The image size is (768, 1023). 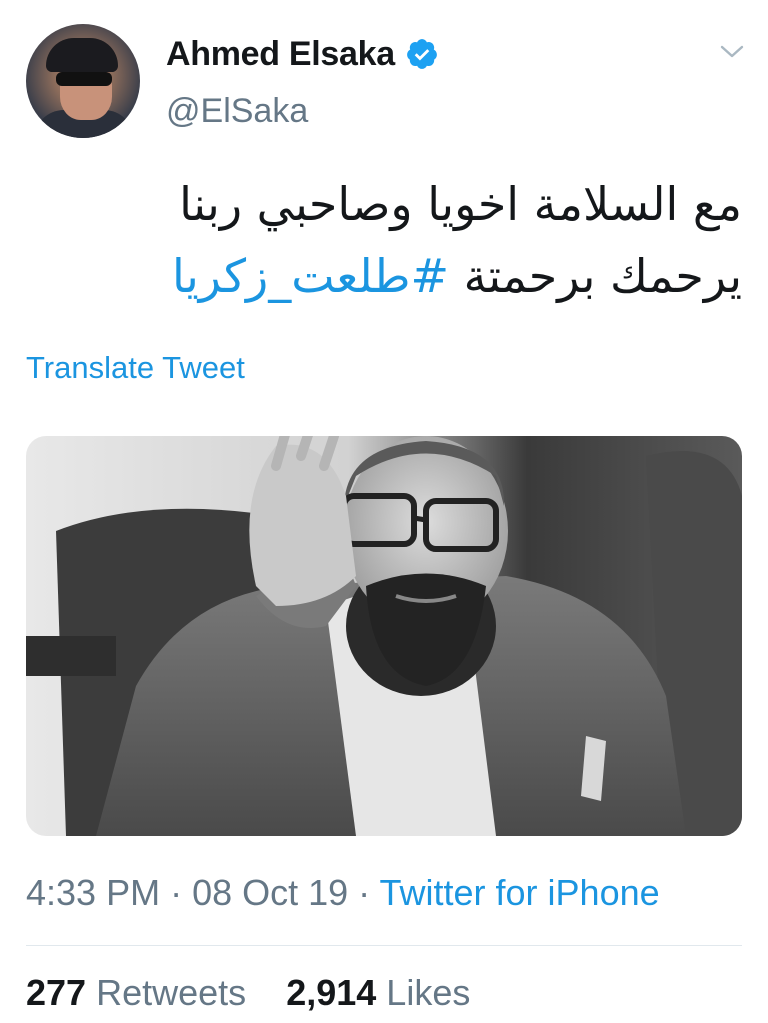 What do you see at coordinates (428, 992) in the screenshot?
I see `likes-label: Likes` at bounding box center [428, 992].